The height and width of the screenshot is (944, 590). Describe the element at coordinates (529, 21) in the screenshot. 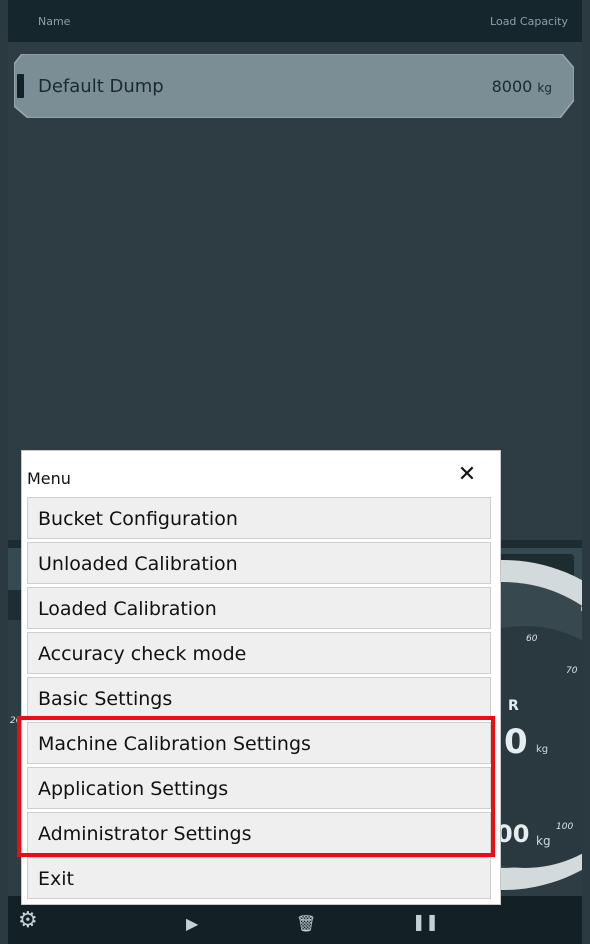

I see `load-capacity-column-header: Load Capacity` at that location.